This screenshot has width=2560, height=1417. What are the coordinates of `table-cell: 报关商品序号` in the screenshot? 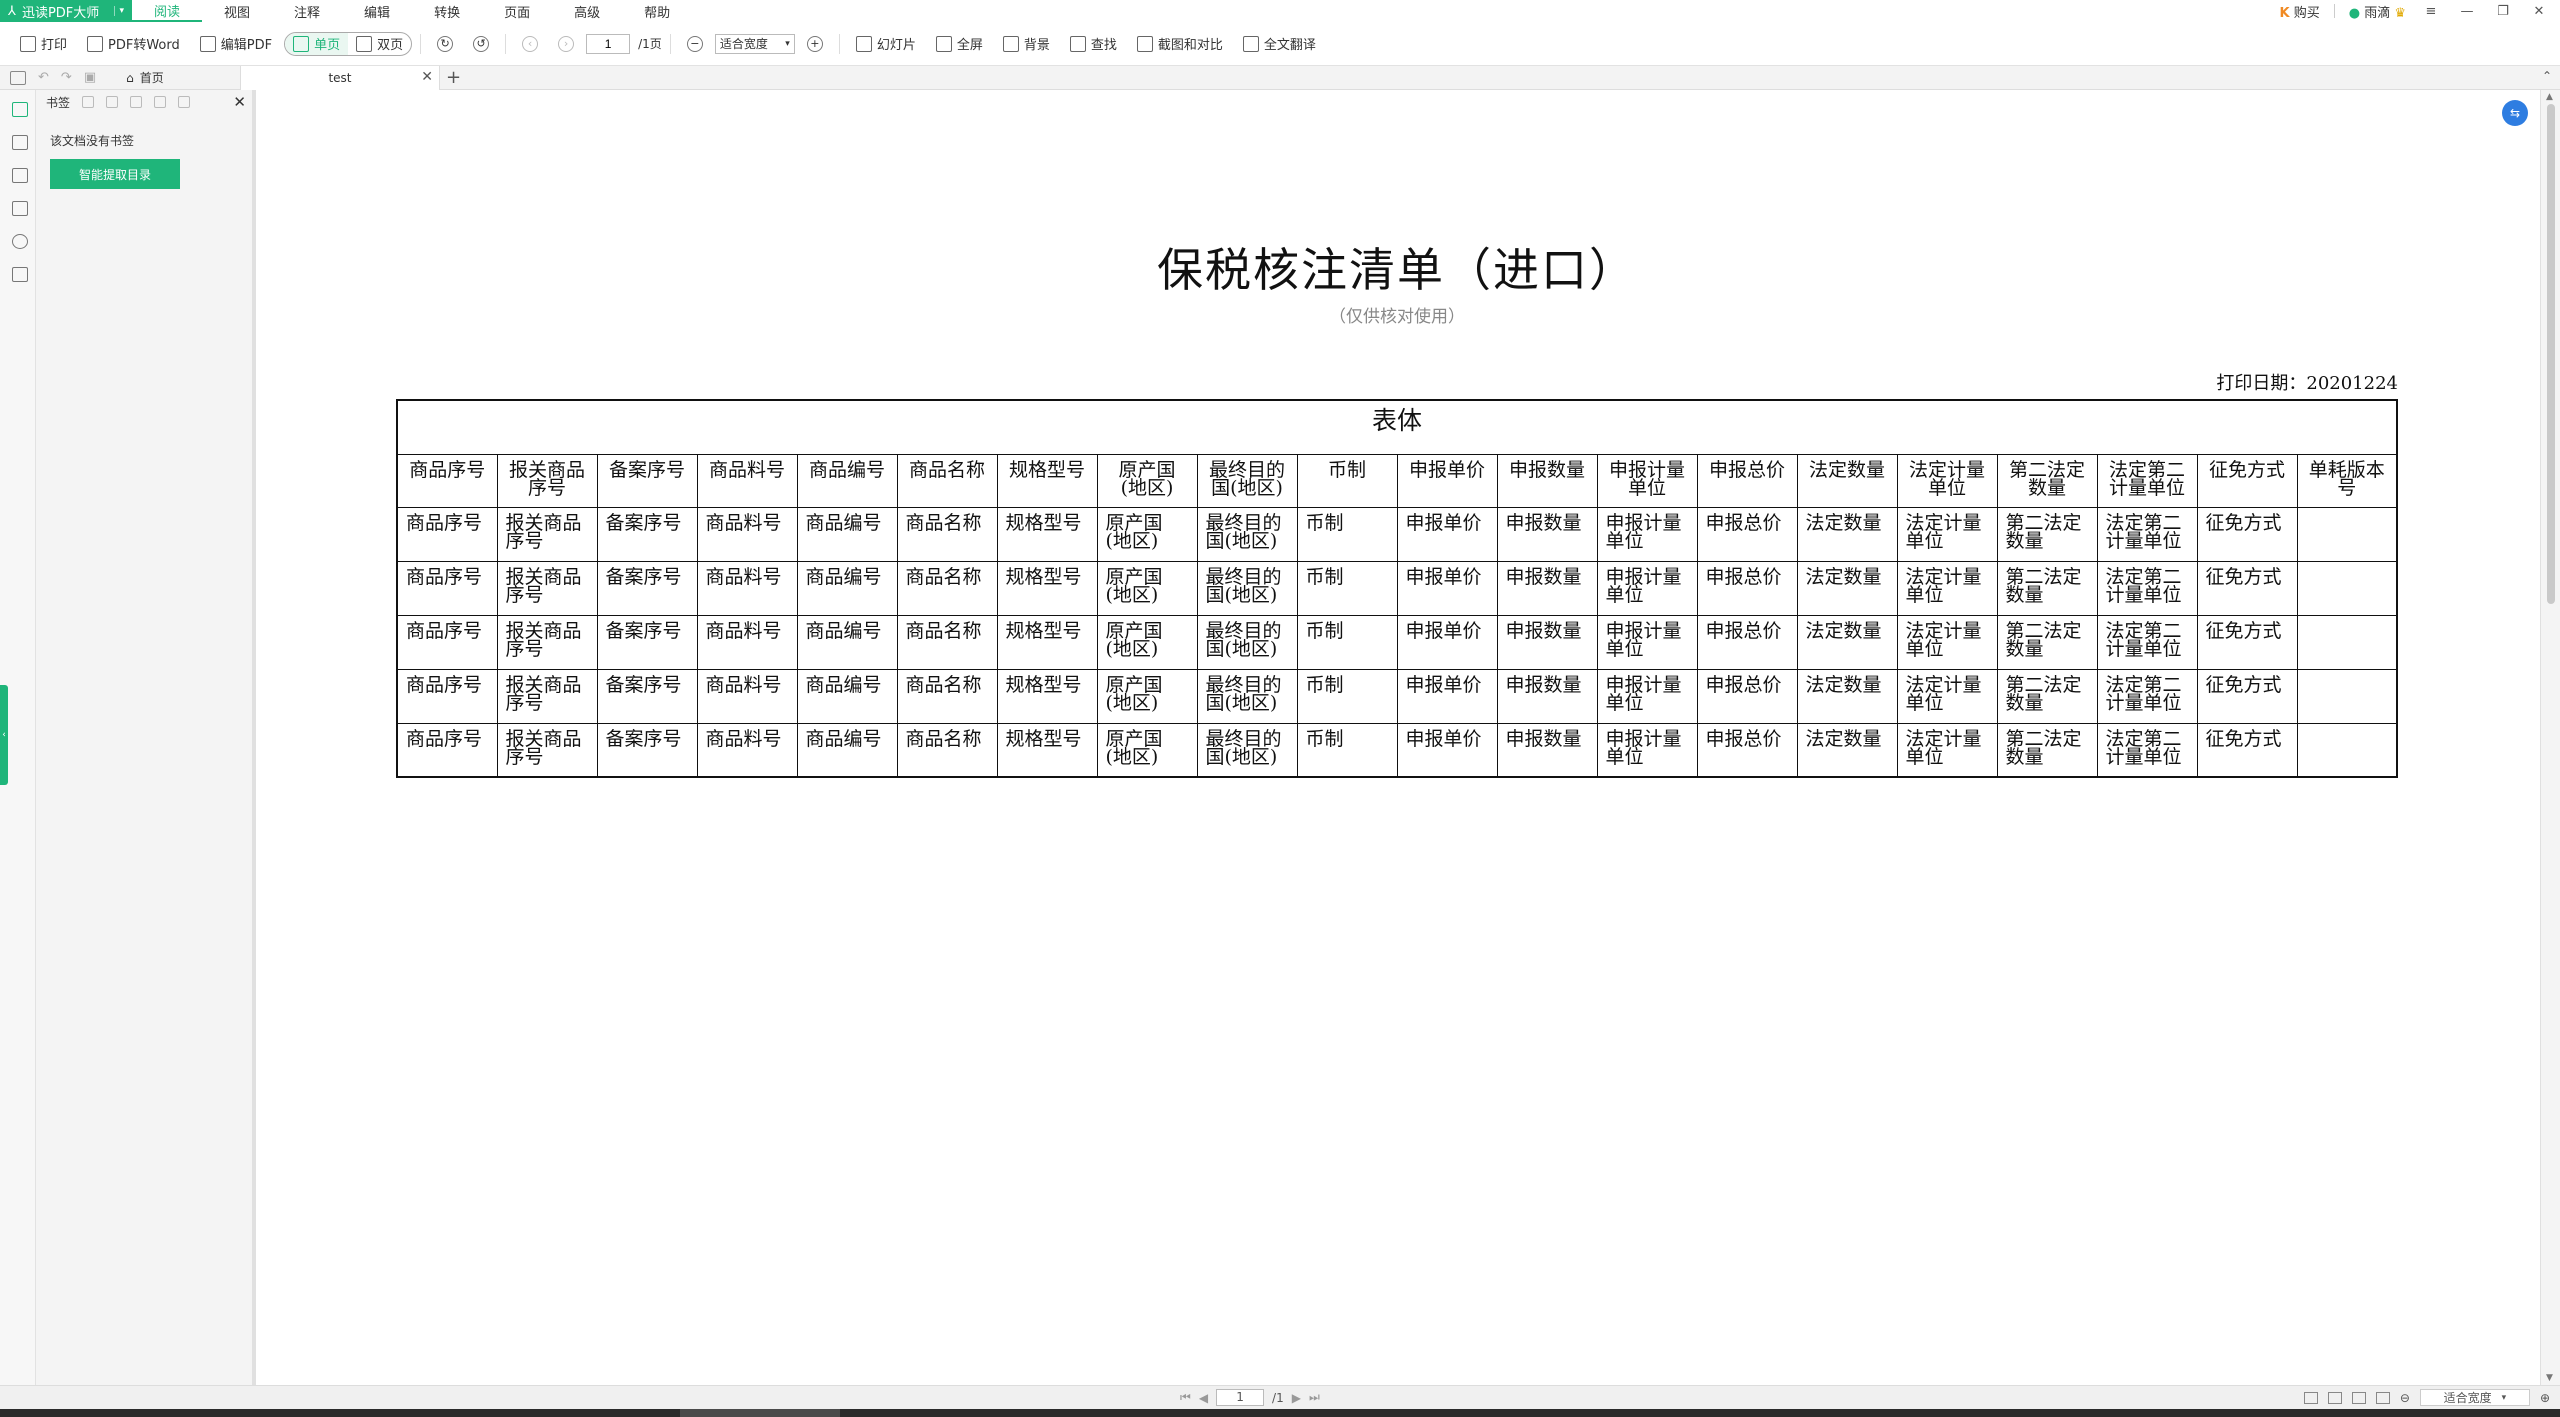 It's located at (547, 642).